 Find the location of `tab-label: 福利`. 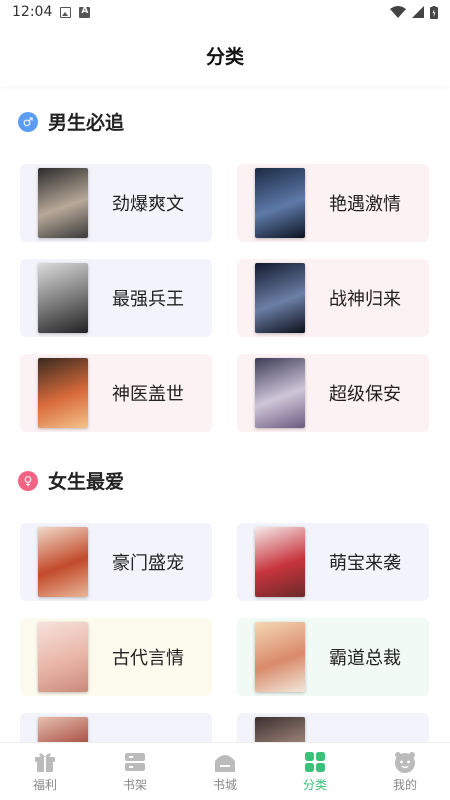

tab-label: 福利 is located at coordinates (44, 784).